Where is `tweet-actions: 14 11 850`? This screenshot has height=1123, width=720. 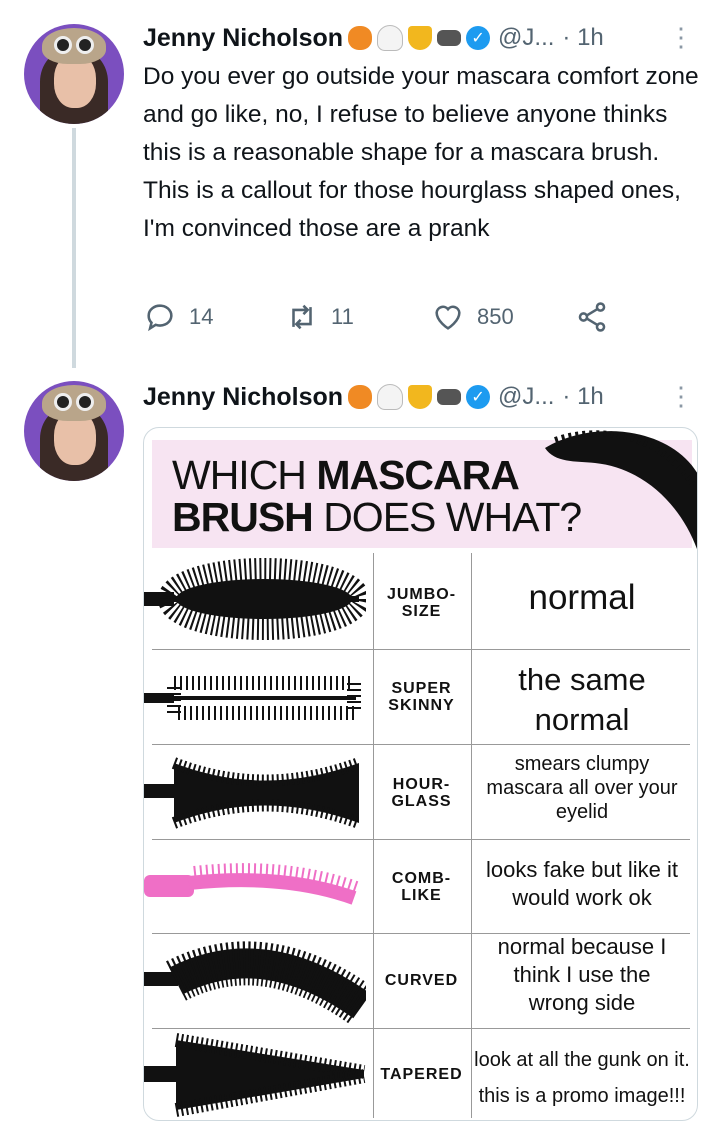 tweet-actions: 14 11 850 is located at coordinates (383, 320).